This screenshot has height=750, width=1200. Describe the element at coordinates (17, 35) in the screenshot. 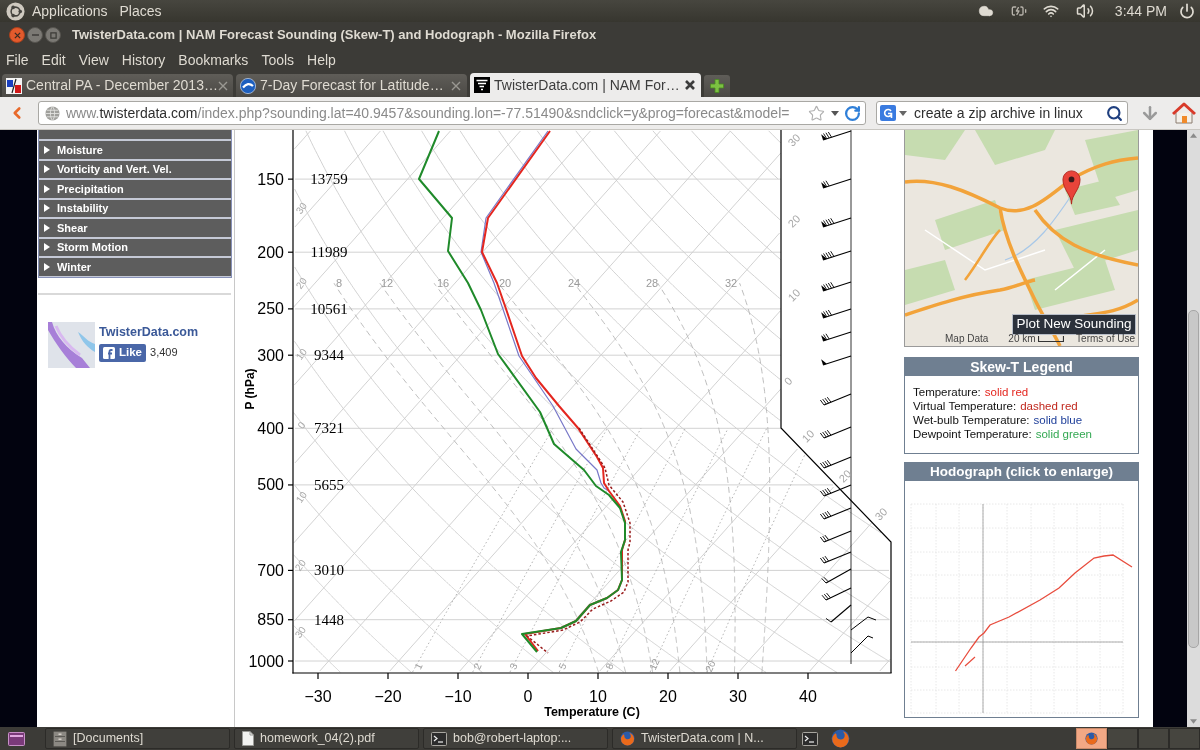

I see `close-button` at that location.